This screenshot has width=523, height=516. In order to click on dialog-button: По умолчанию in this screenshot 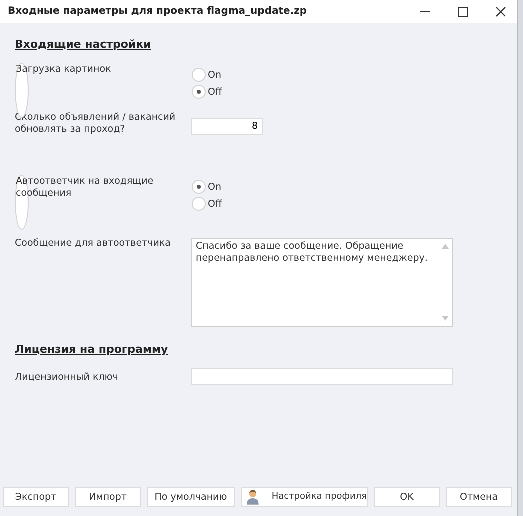, I will do `click(191, 497)`.